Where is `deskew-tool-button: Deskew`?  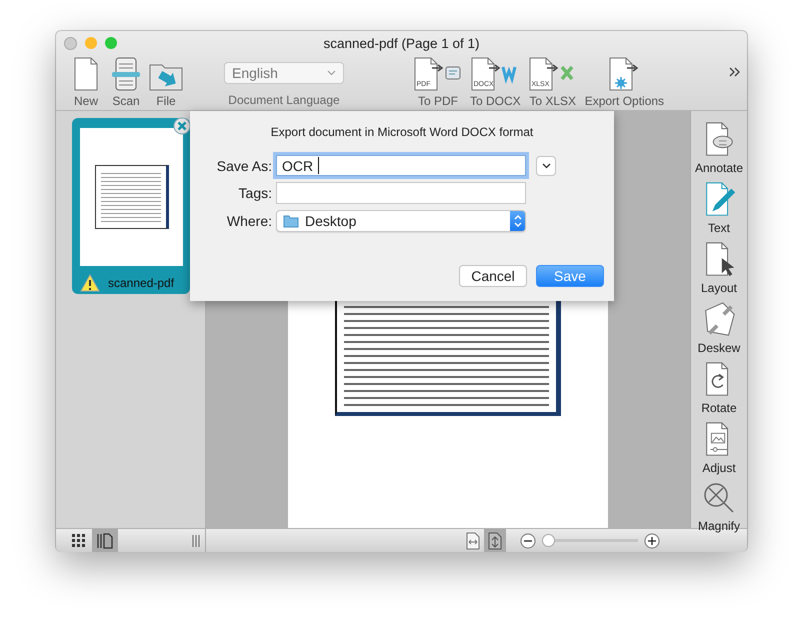 deskew-tool-button: Deskew is located at coordinates (719, 328).